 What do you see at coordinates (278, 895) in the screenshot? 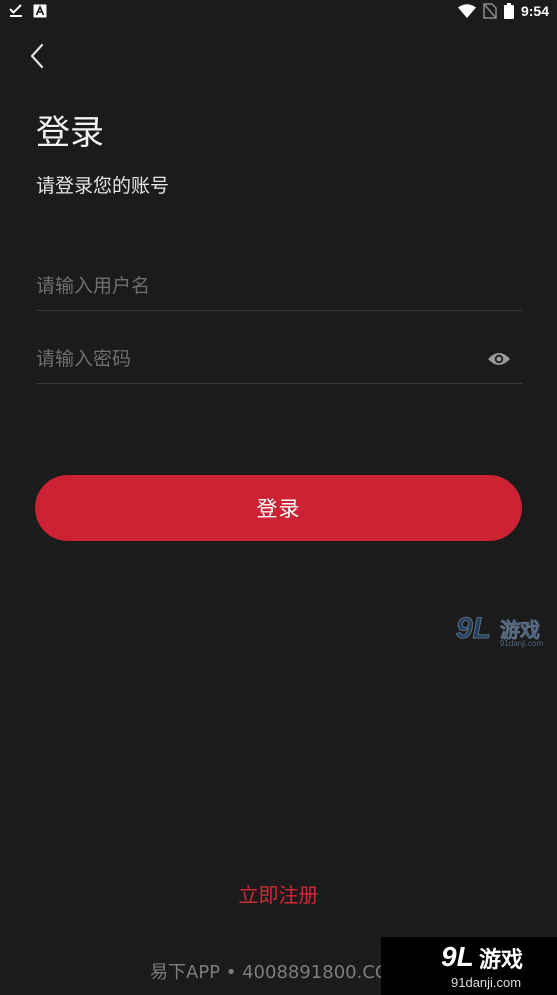
I see `register-link: 立即注册` at bounding box center [278, 895].